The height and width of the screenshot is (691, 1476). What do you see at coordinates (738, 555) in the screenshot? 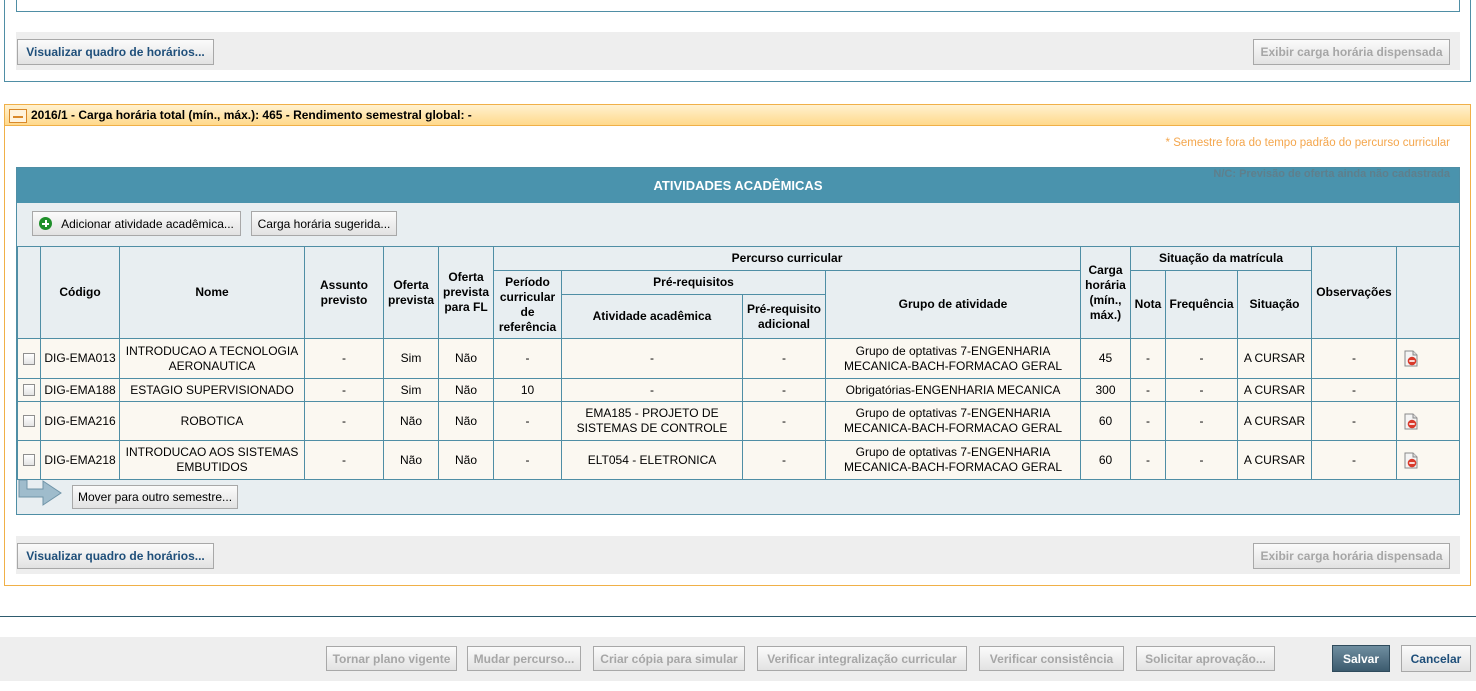
I see `semester-footer` at bounding box center [738, 555].